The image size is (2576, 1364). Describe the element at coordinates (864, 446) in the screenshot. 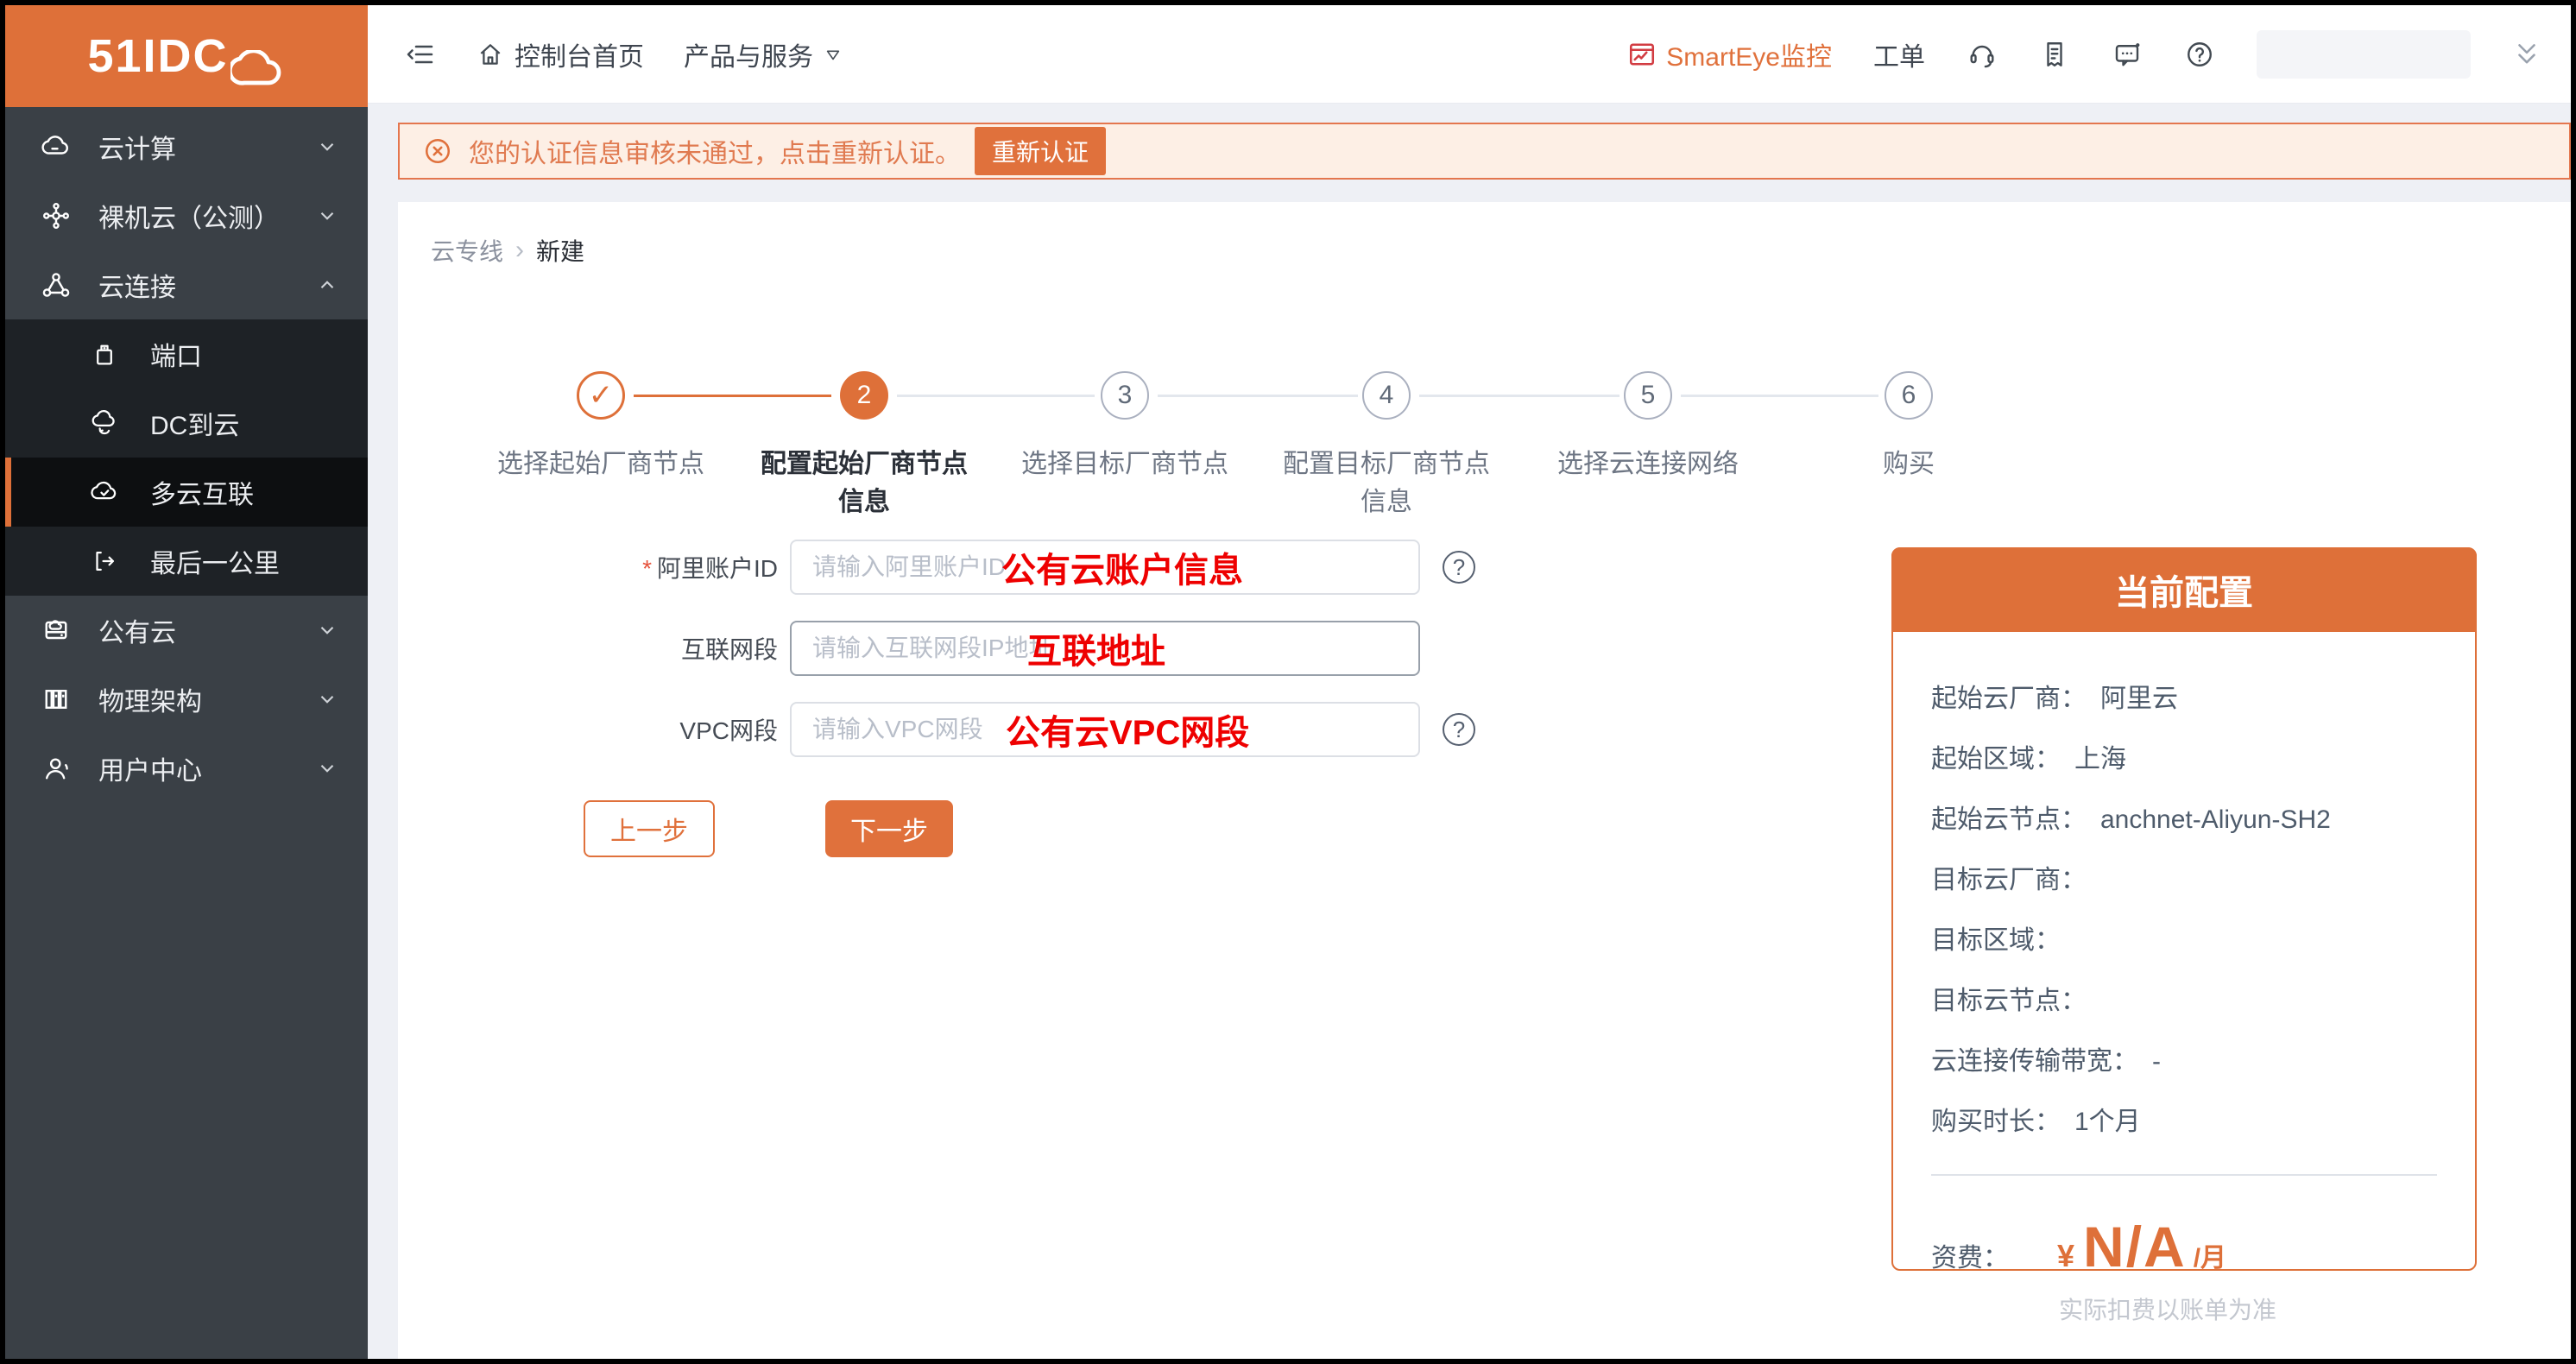

I see `wizard-step-2: 2 配置起始厂商节点信息` at that location.